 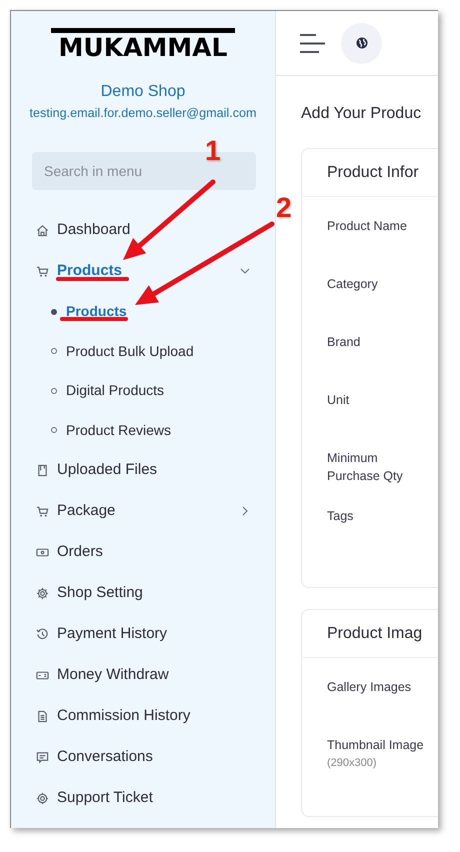 What do you see at coordinates (375, 745) in the screenshot?
I see `field-label: Thumbnail Image` at bounding box center [375, 745].